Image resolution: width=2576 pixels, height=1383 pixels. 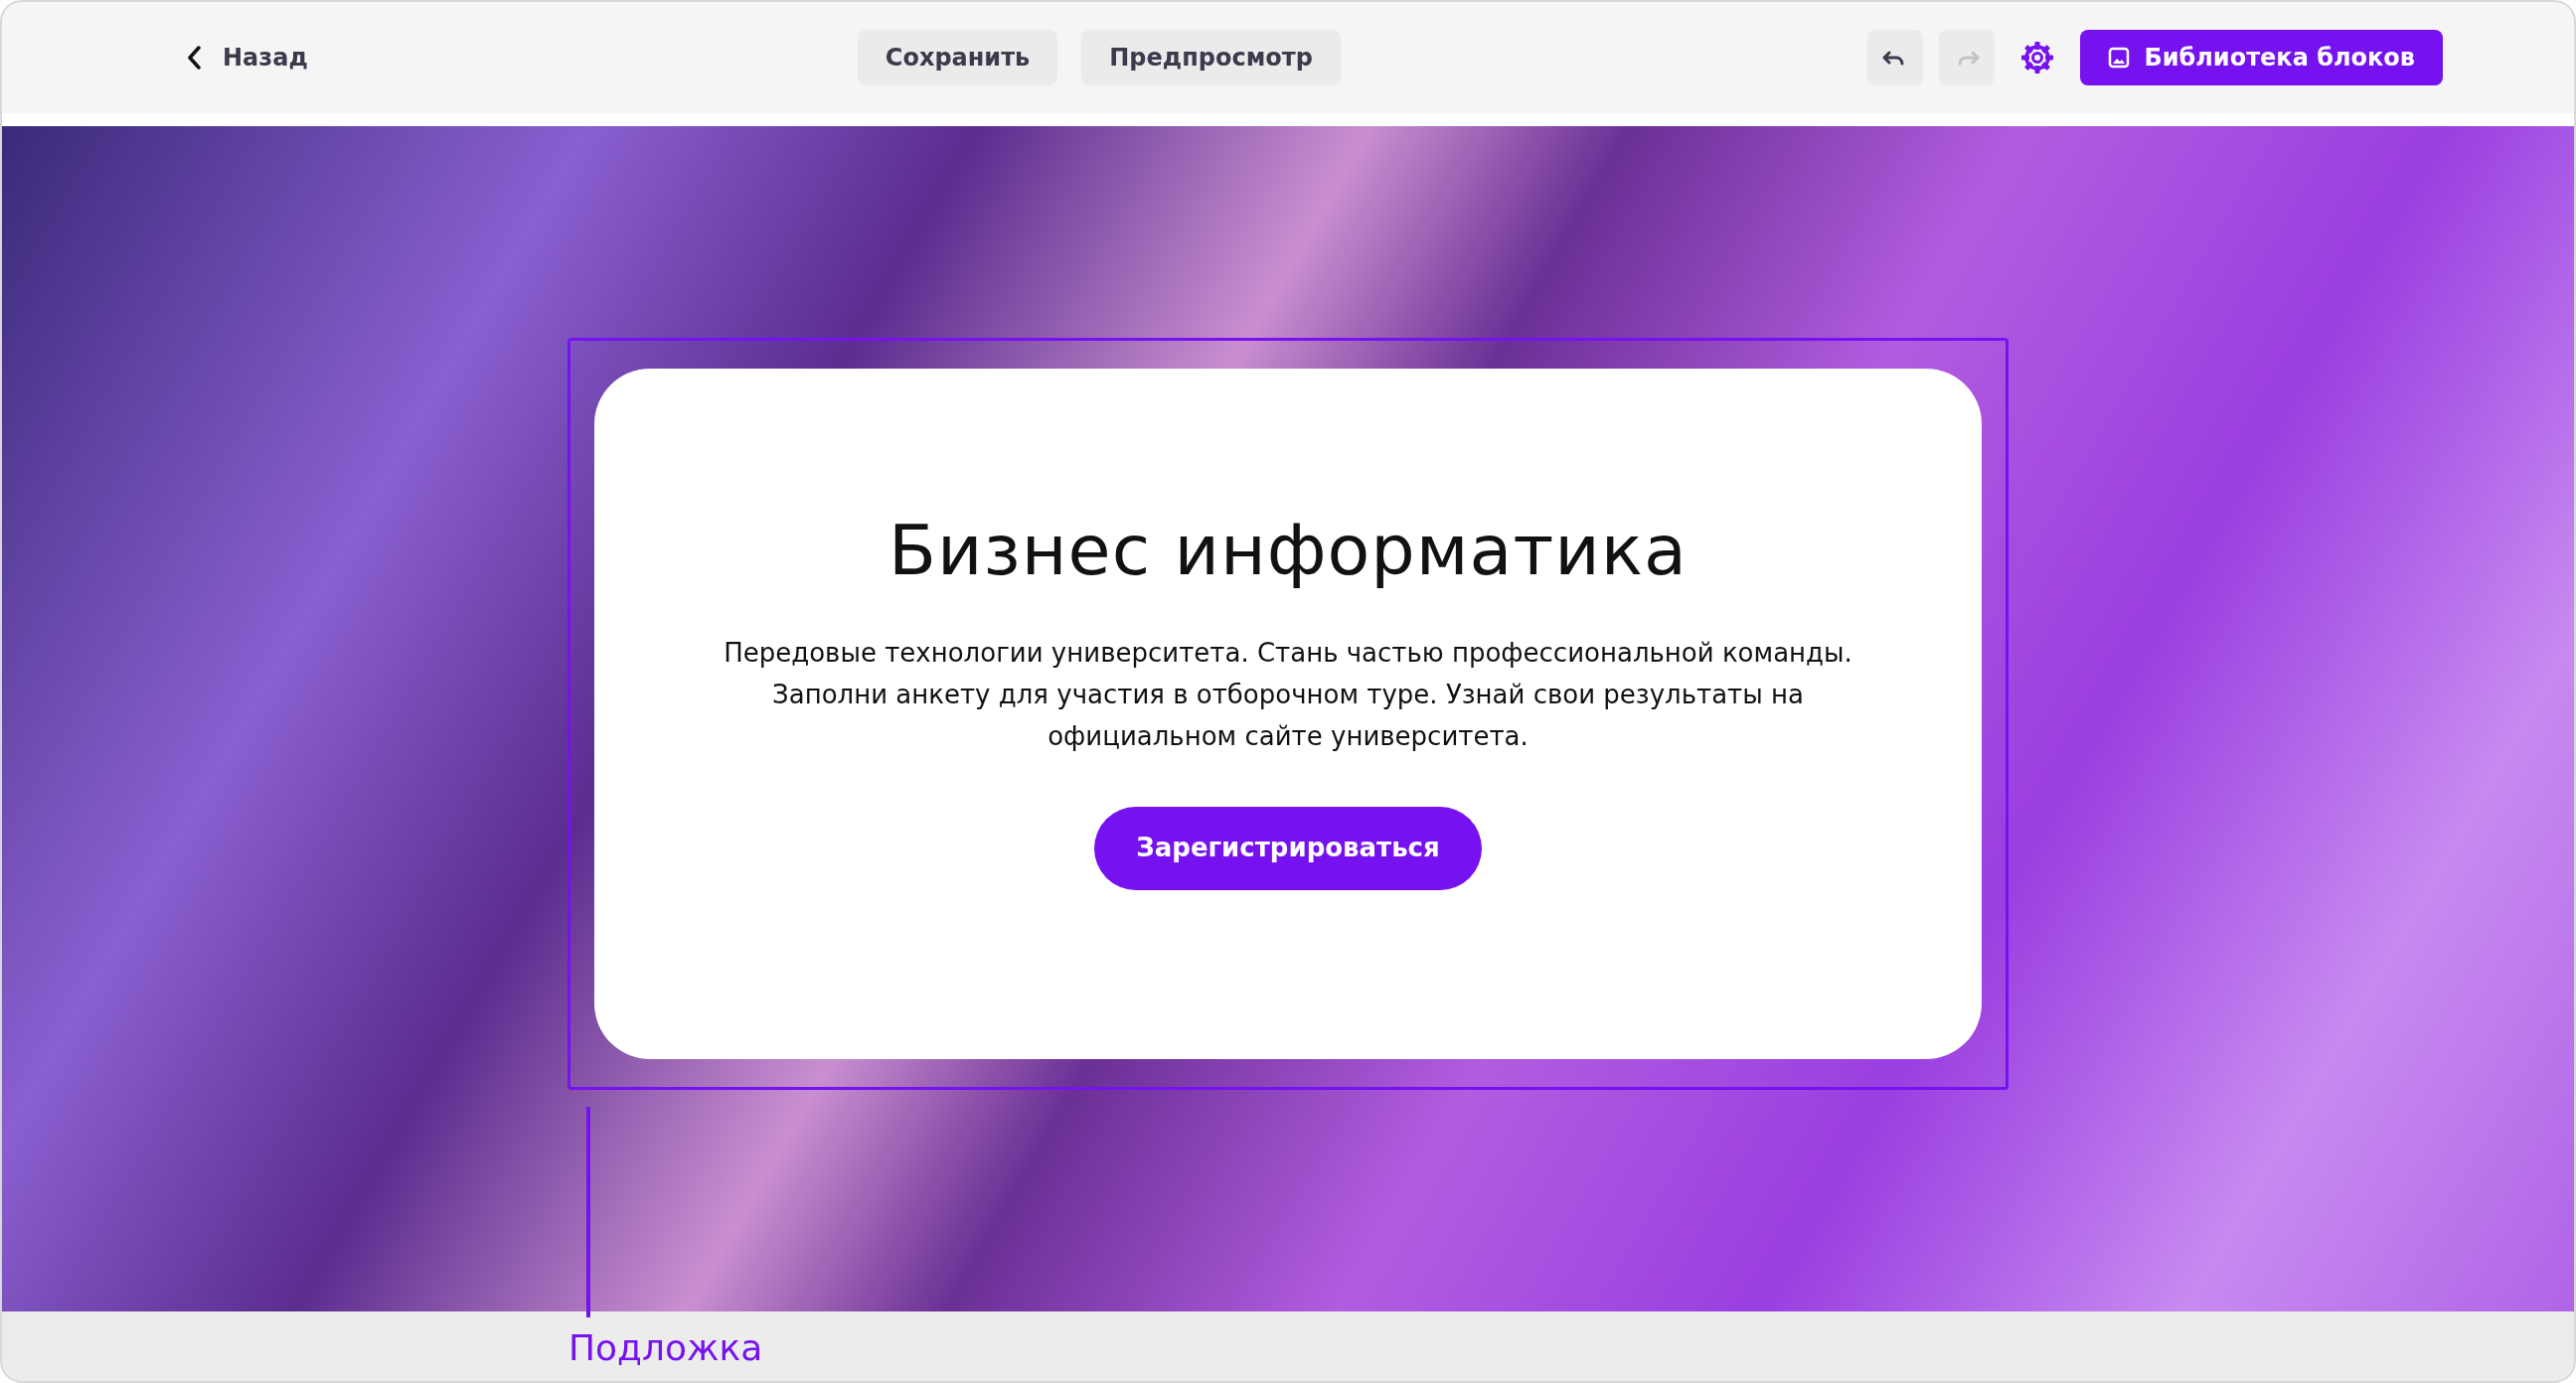 I want to click on save-button: Сохранить, so click(x=957, y=58).